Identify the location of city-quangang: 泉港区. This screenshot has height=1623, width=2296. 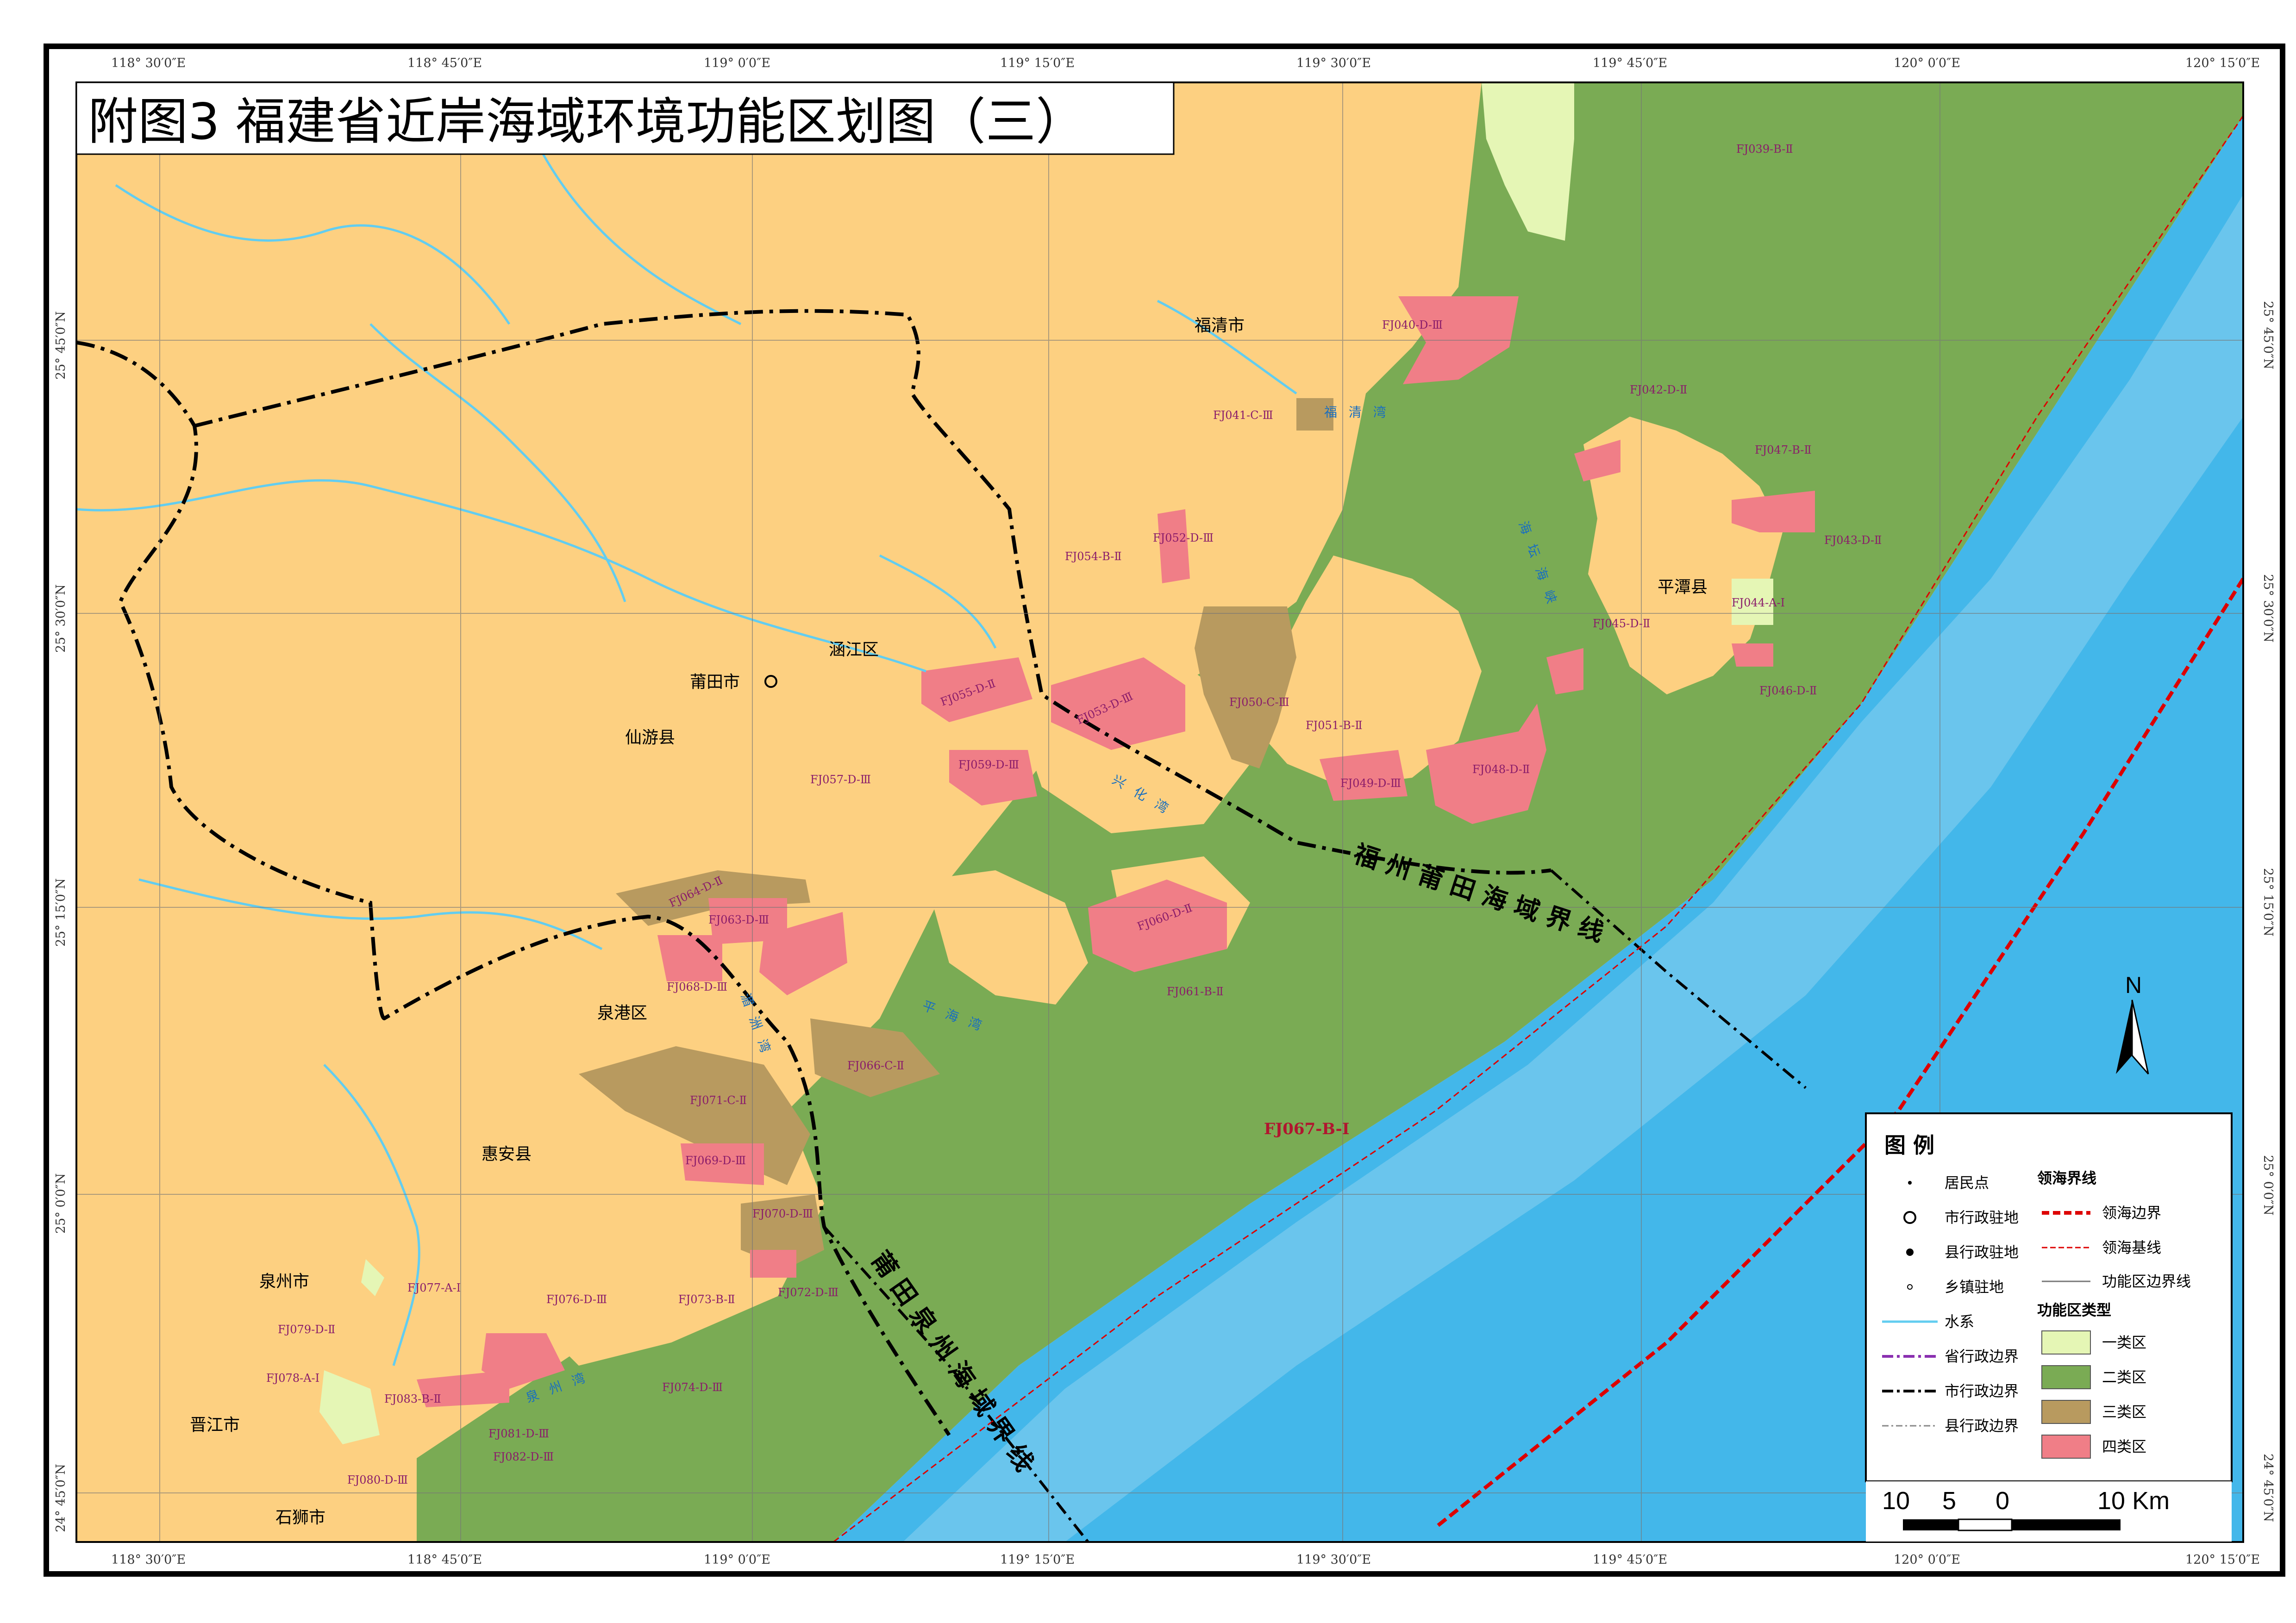
(622, 1014).